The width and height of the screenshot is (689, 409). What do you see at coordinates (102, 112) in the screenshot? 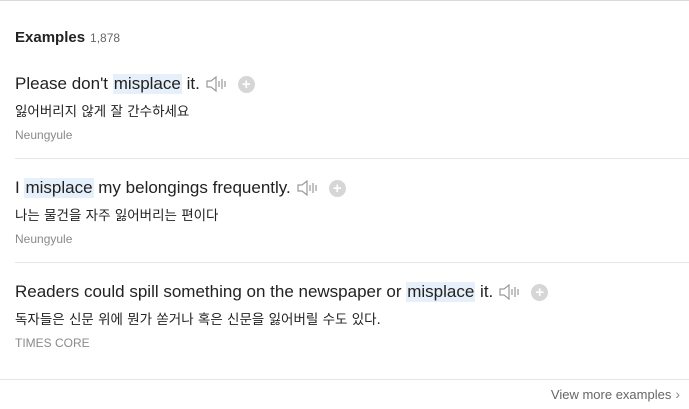
I see `example-sentence-ko: 잃어버리지 않게 잘 간수하세요` at bounding box center [102, 112].